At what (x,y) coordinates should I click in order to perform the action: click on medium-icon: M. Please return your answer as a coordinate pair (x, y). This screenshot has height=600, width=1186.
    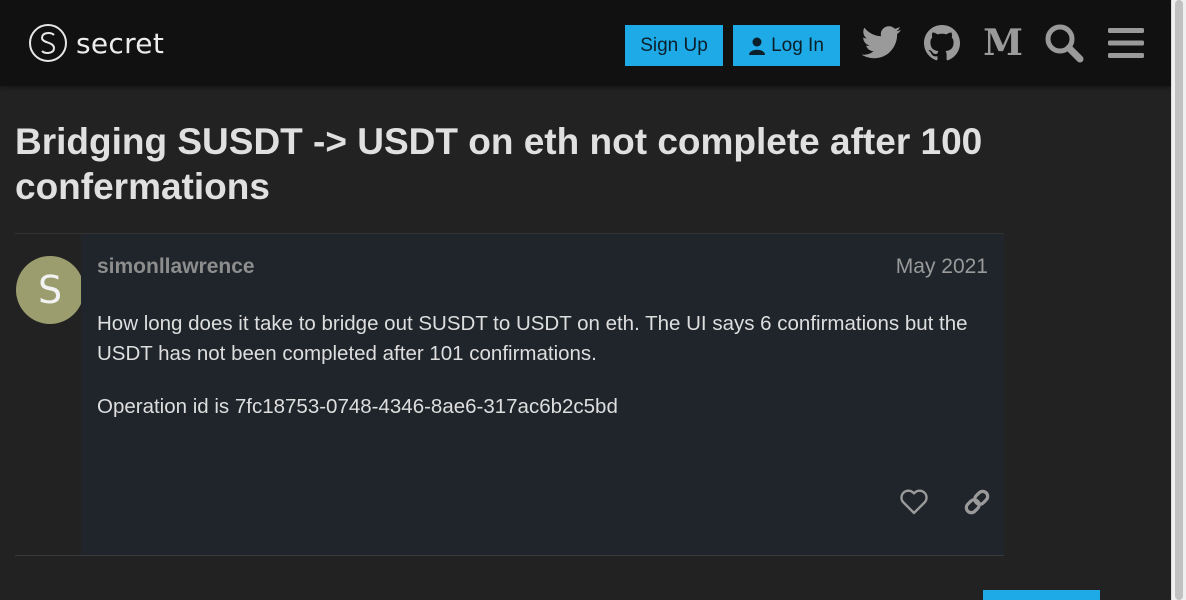
    Looking at the image, I should click on (1003, 43).